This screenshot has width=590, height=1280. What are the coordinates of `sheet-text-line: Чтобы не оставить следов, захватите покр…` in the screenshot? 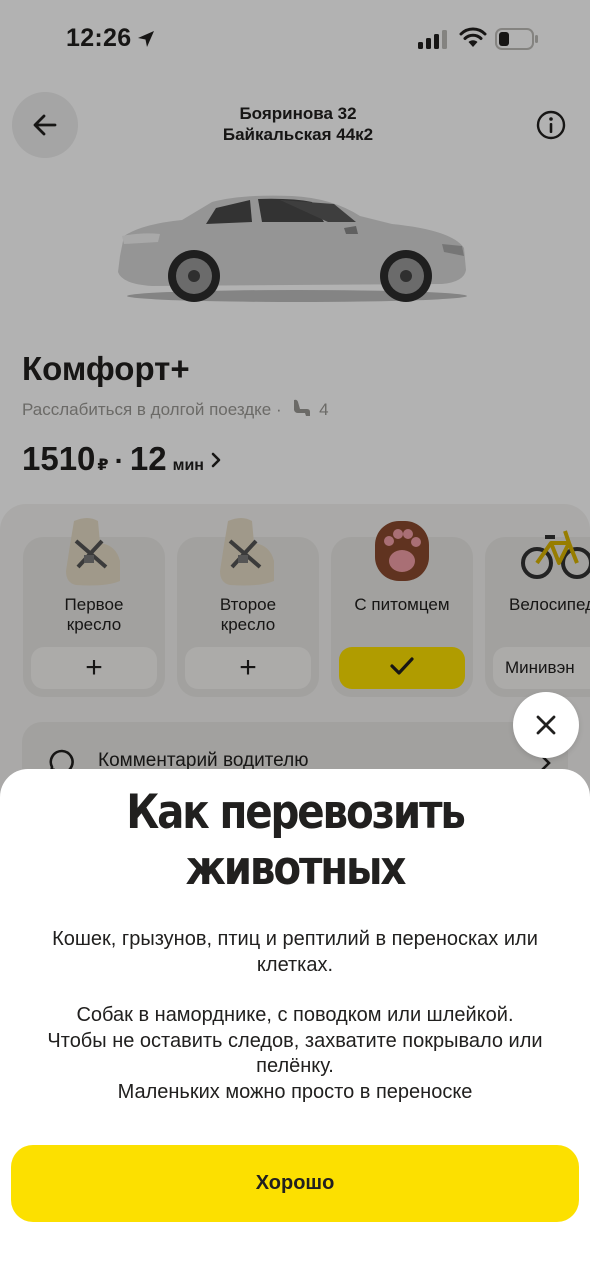 It's located at (295, 1040).